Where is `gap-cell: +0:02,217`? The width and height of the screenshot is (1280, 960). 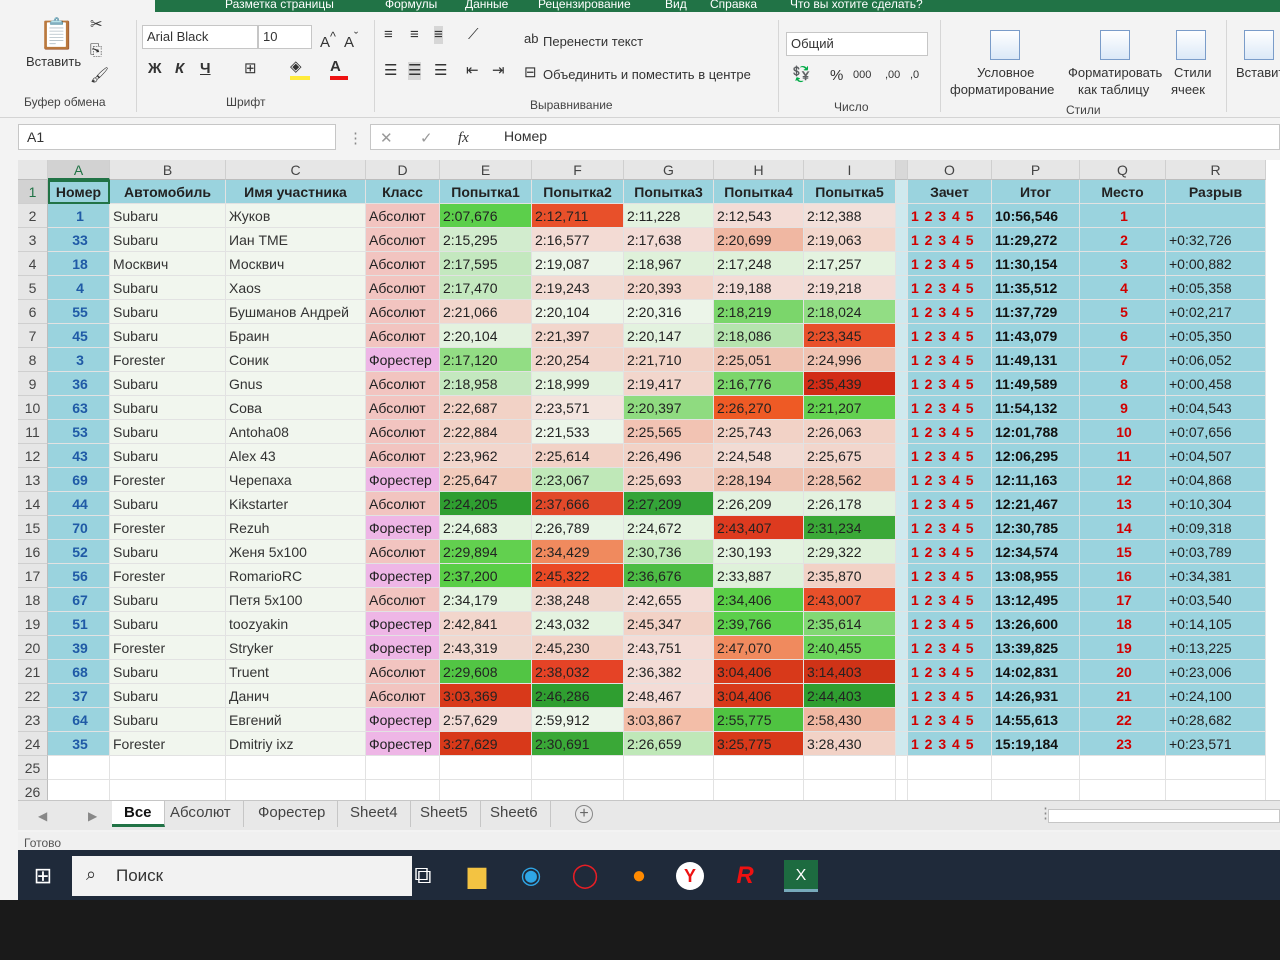 gap-cell: +0:02,217 is located at coordinates (1216, 312).